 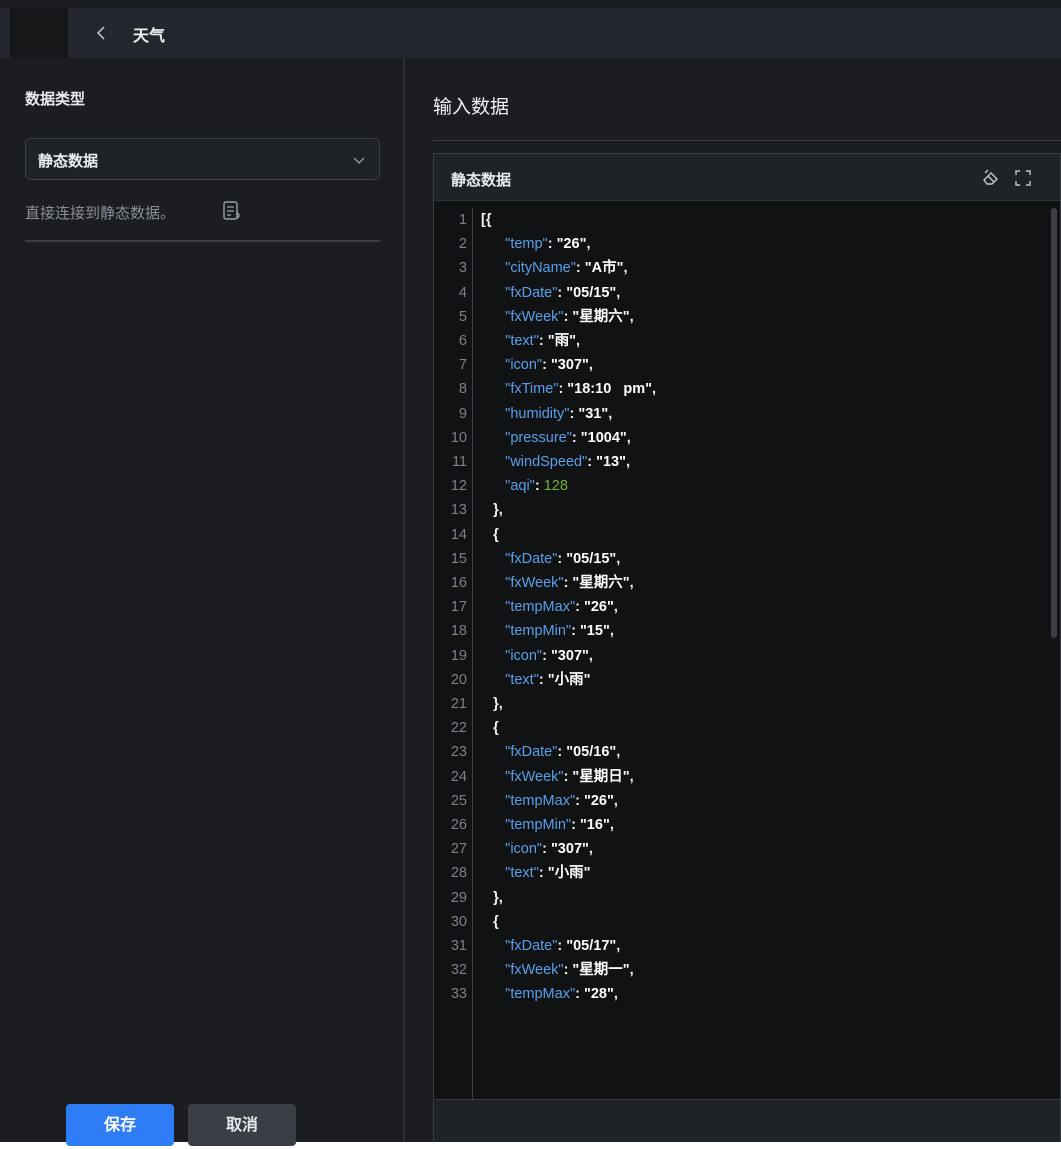 I want to click on panel-divider, so click(x=404, y=600).